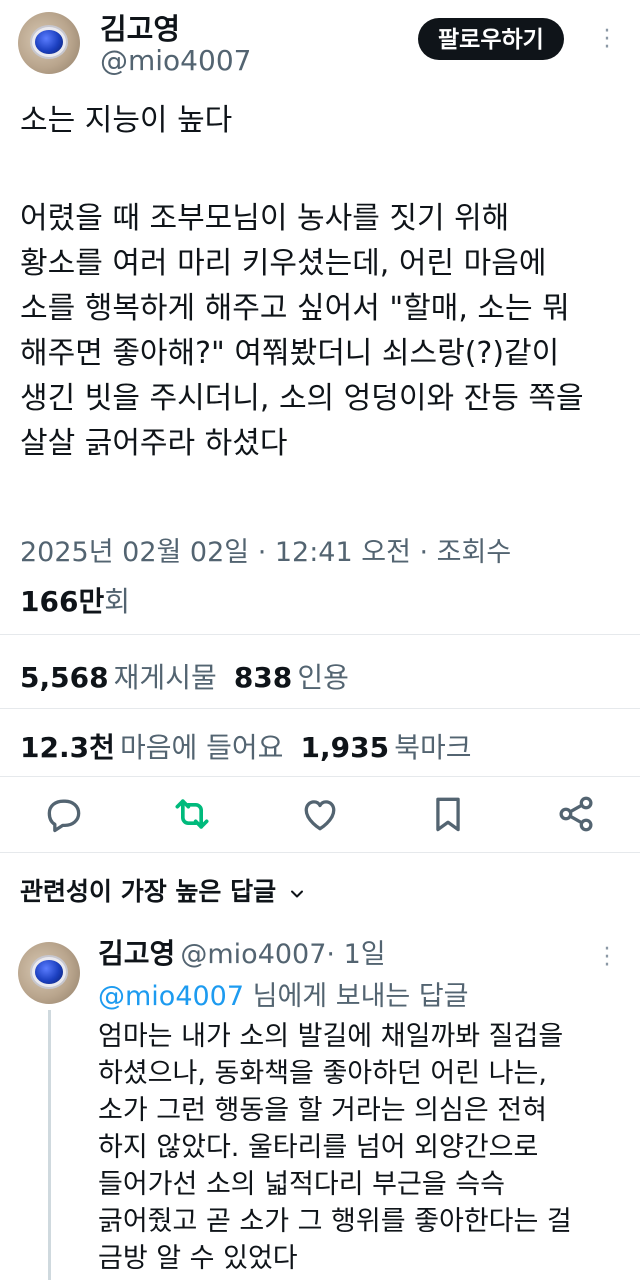 The height and width of the screenshot is (1280, 640). I want to click on author-name: 김고영, so click(140, 27).